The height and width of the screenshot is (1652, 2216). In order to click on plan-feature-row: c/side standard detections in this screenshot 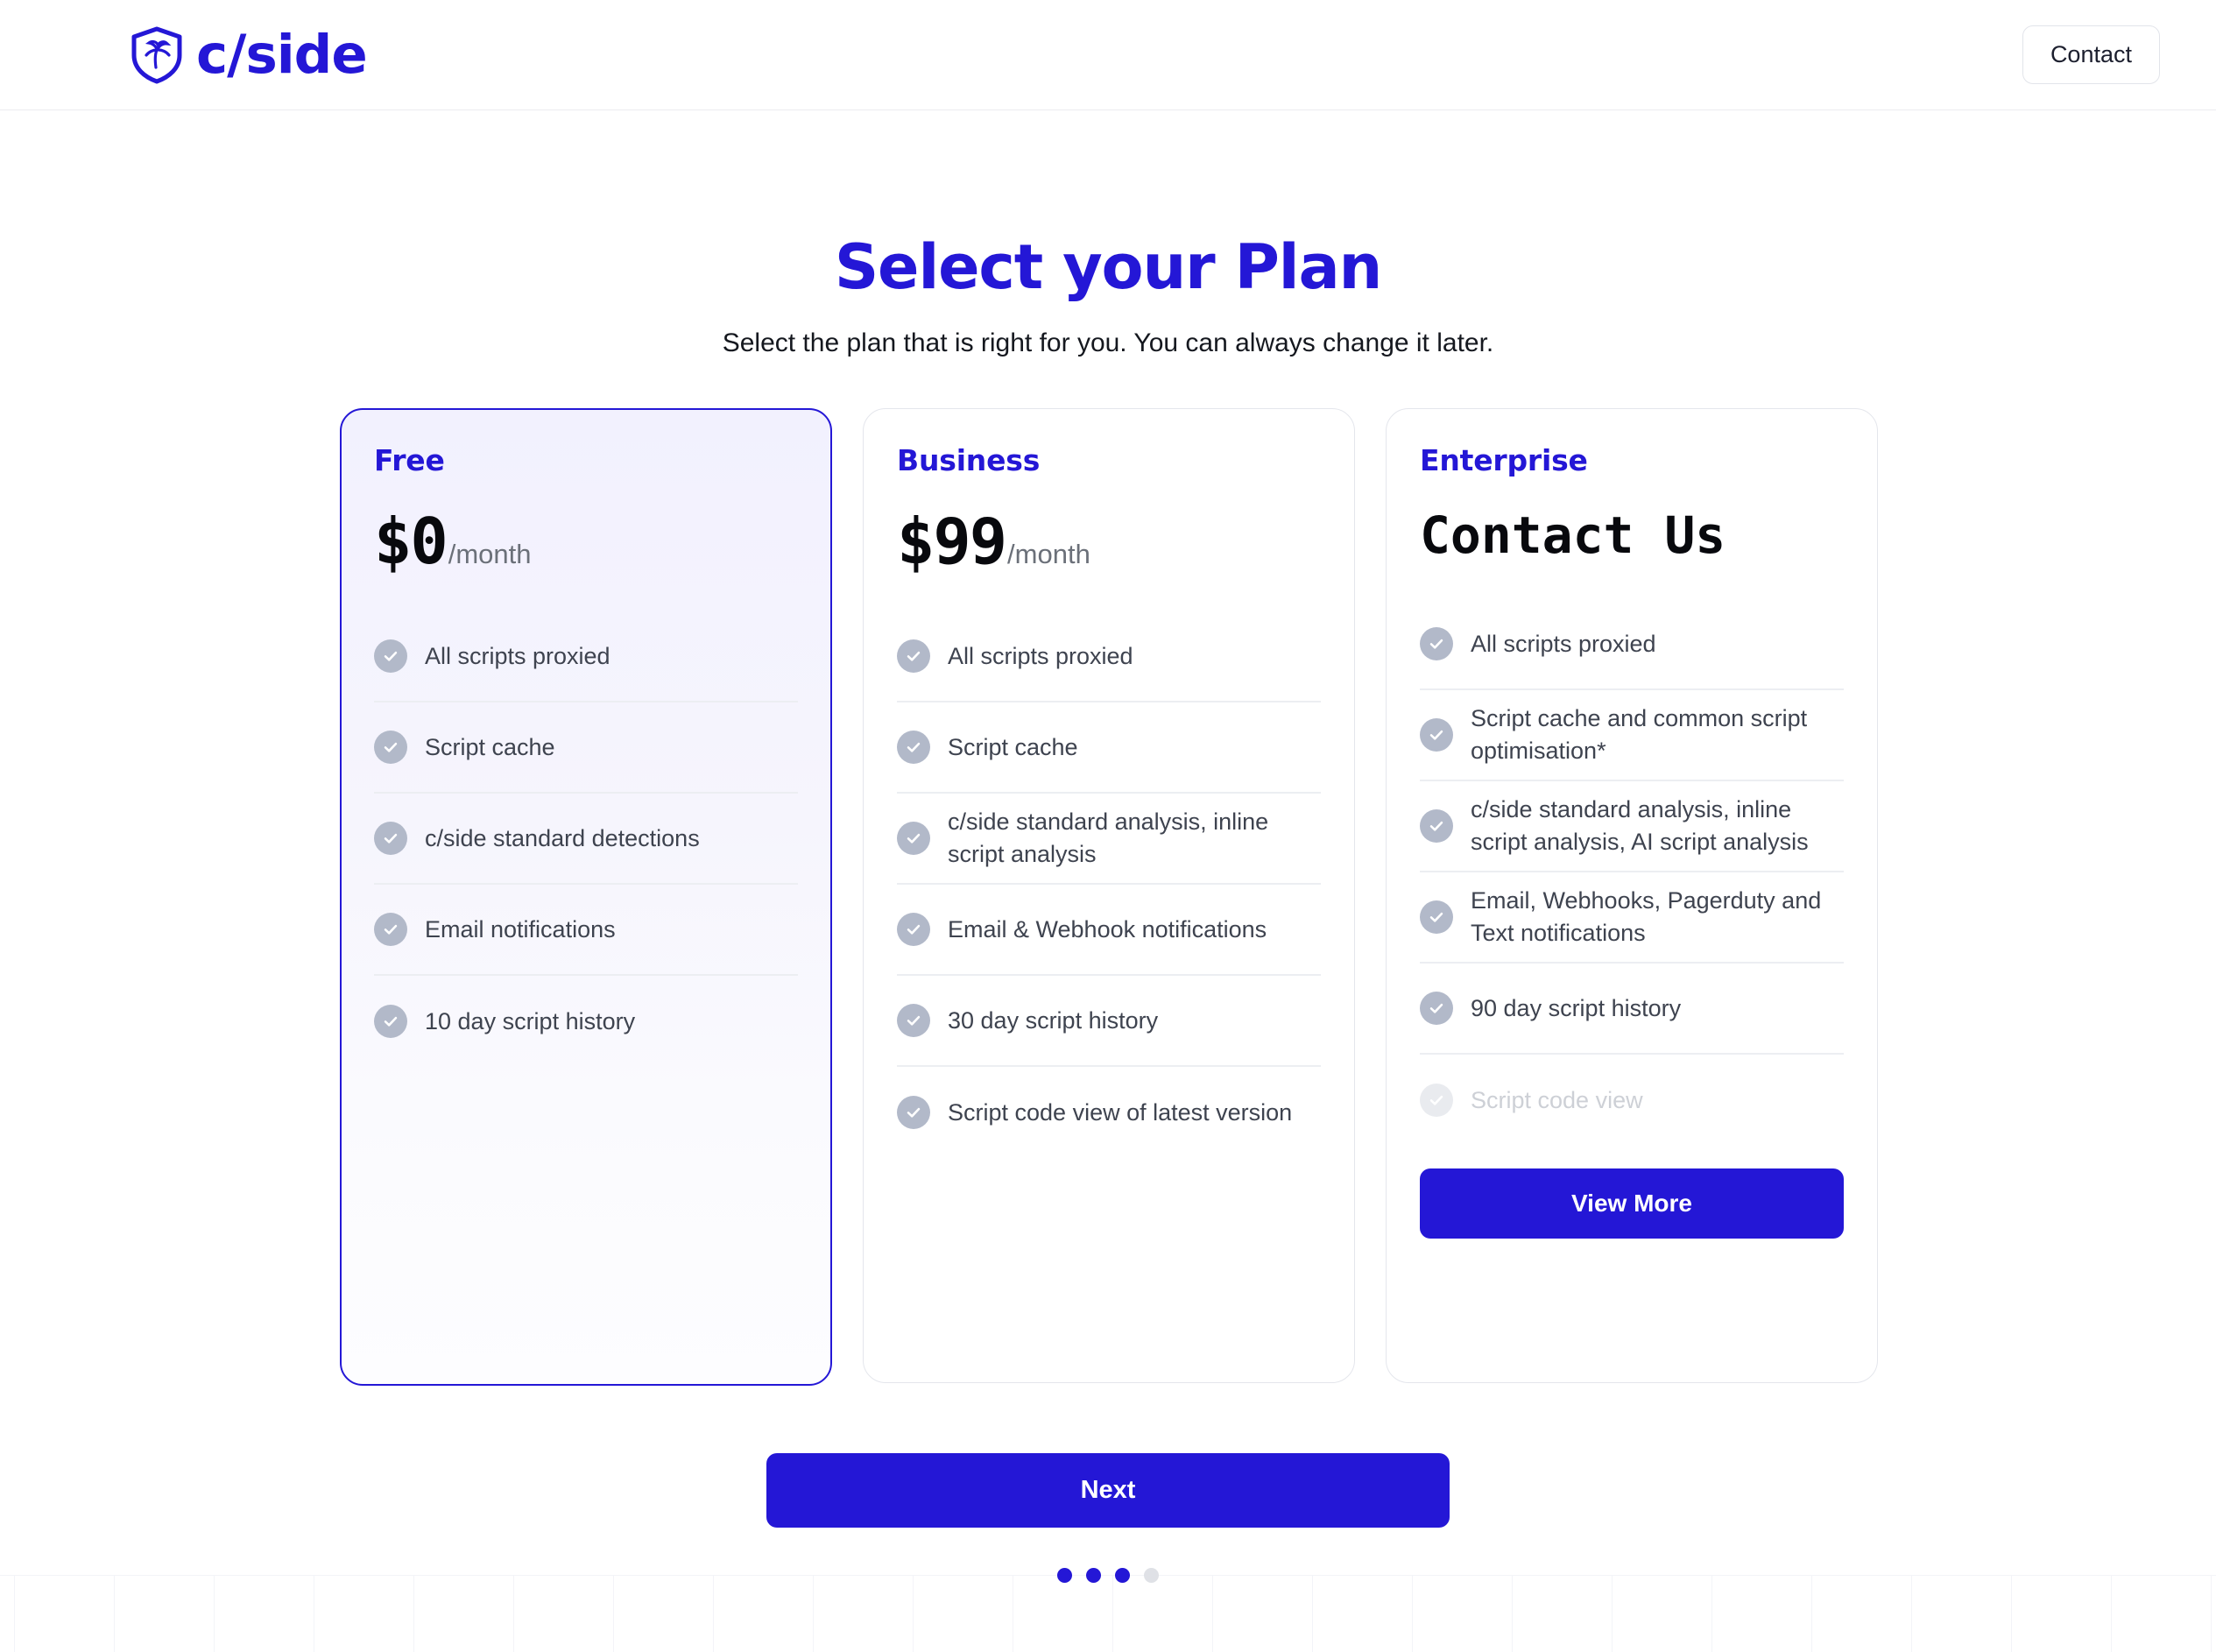, I will do `click(586, 839)`.